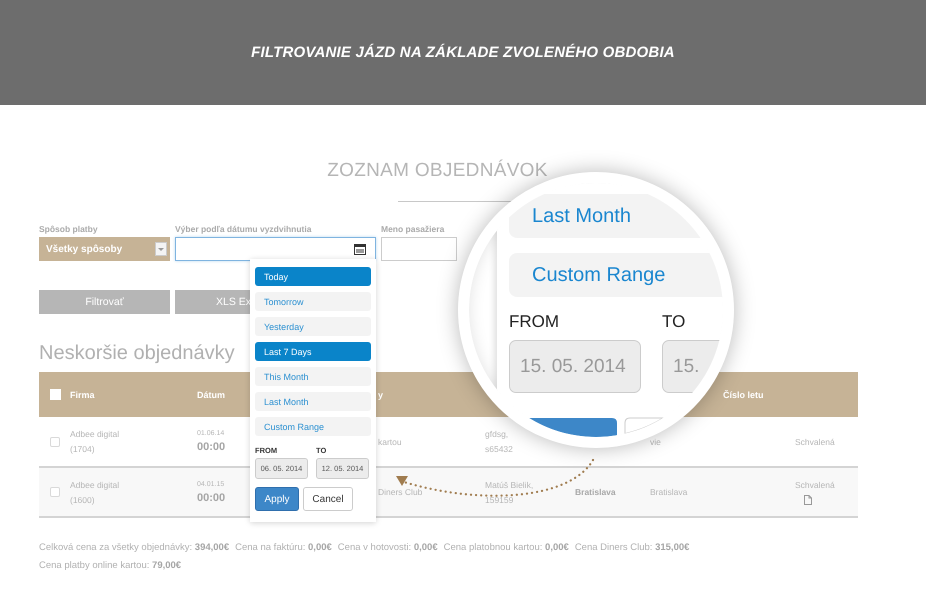  What do you see at coordinates (437, 171) in the screenshot?
I see `page-title: ZOZNAM OBJEDNÁVOK` at bounding box center [437, 171].